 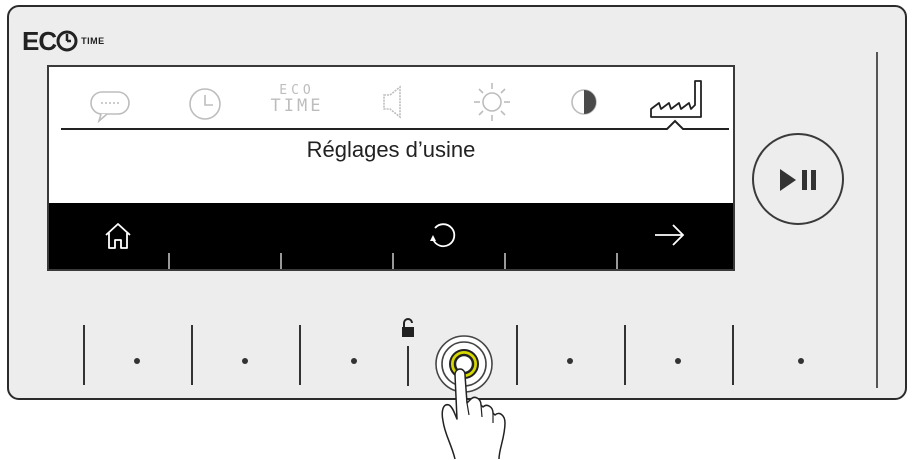 What do you see at coordinates (584, 102) in the screenshot?
I see `contrast-icon` at bounding box center [584, 102].